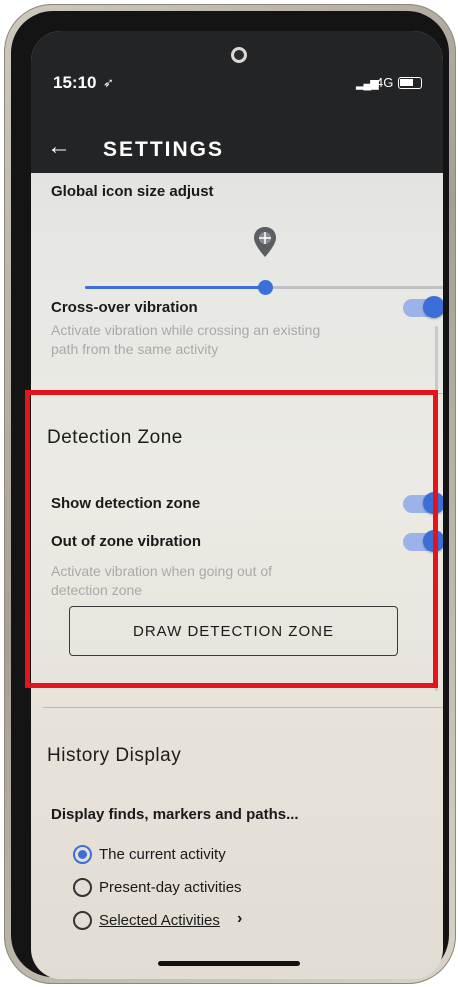  Describe the element at coordinates (75, 82) in the screenshot. I see `status-time: 15:10` at that location.